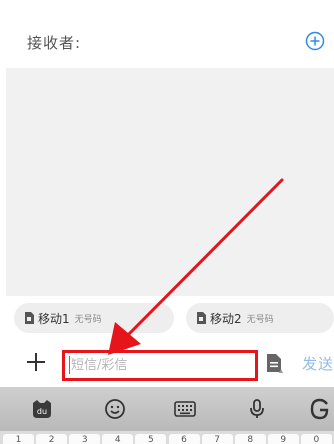  I want to click on key-1: 1, so click(18, 439).